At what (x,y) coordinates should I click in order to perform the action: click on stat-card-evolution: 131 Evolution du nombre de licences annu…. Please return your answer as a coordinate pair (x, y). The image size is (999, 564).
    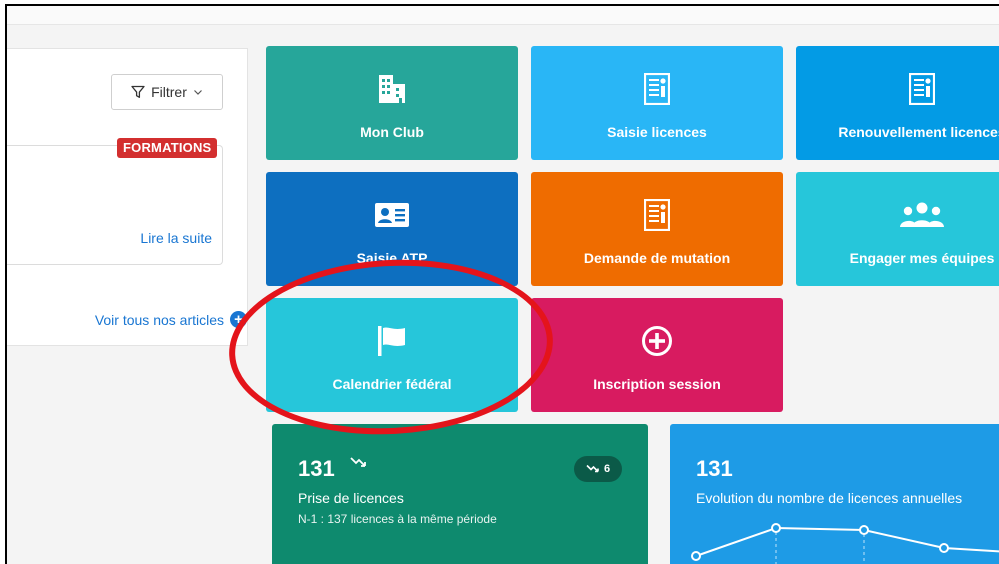
    Looking at the image, I should click on (834, 494).